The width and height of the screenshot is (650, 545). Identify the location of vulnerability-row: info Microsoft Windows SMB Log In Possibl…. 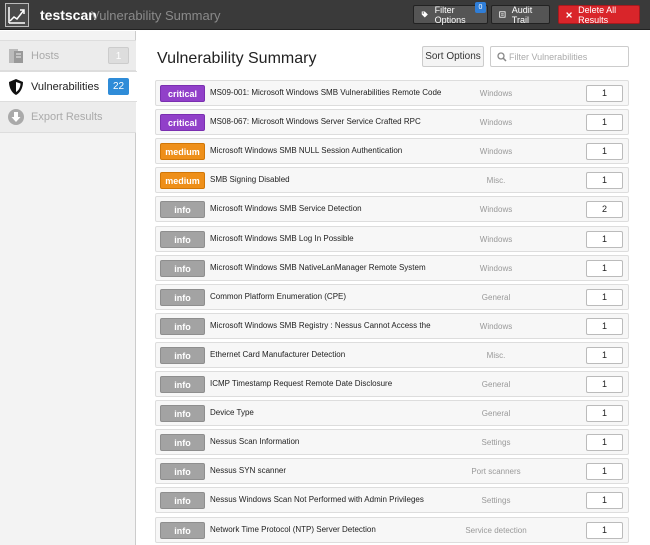
(392, 238).